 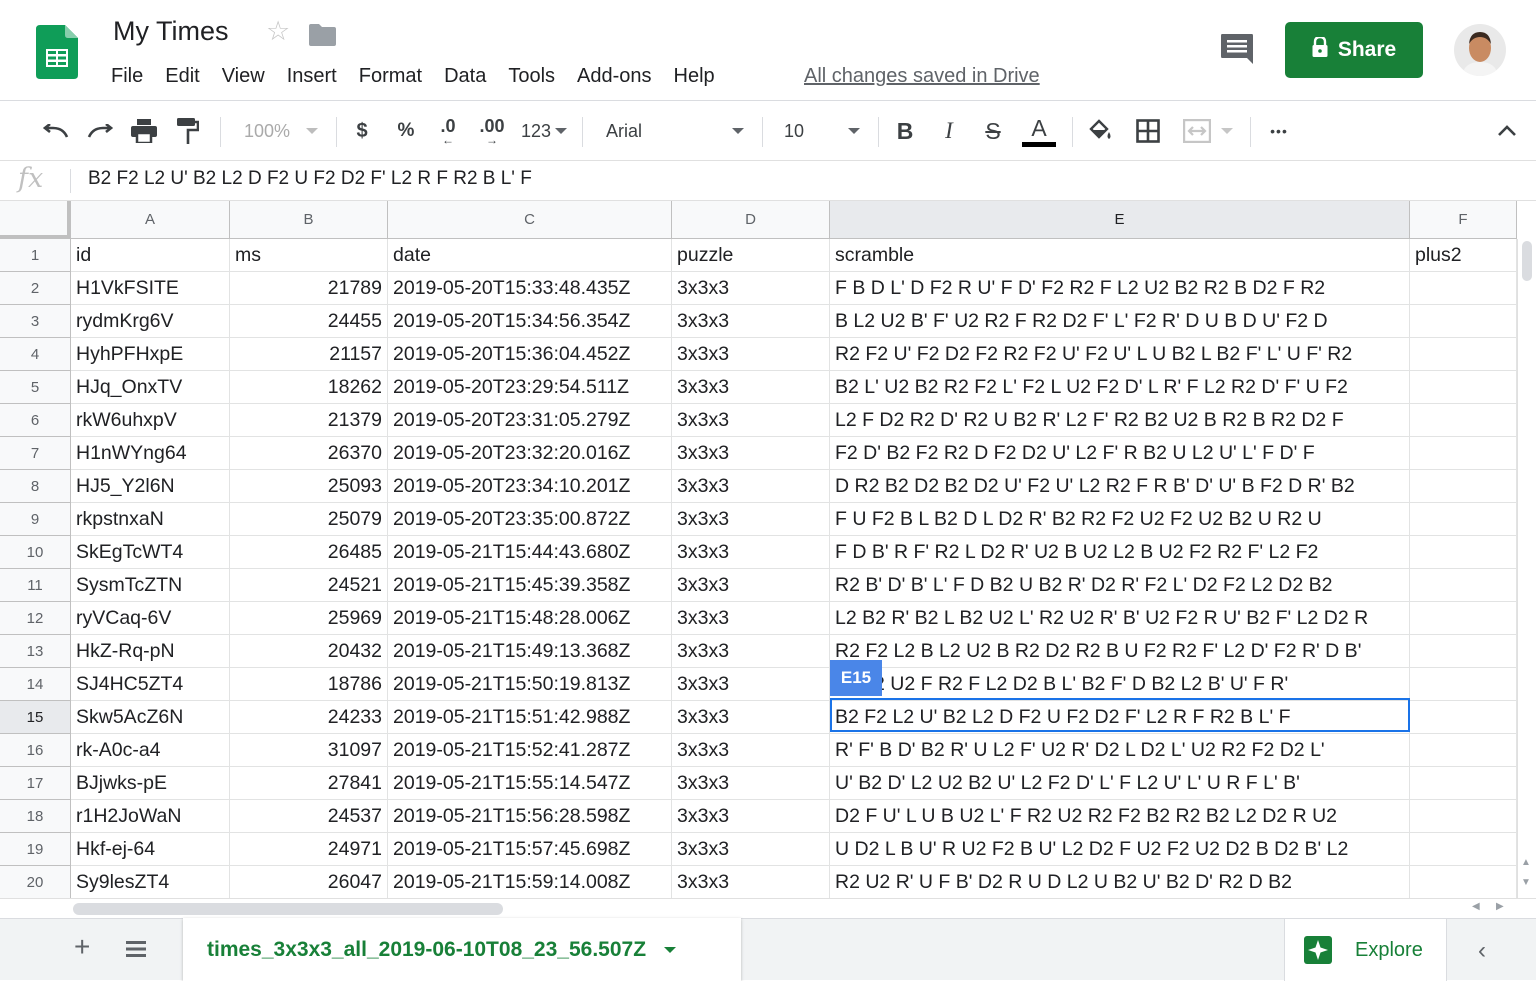 I want to click on cell-d19: 3x3x3, so click(x=751, y=849).